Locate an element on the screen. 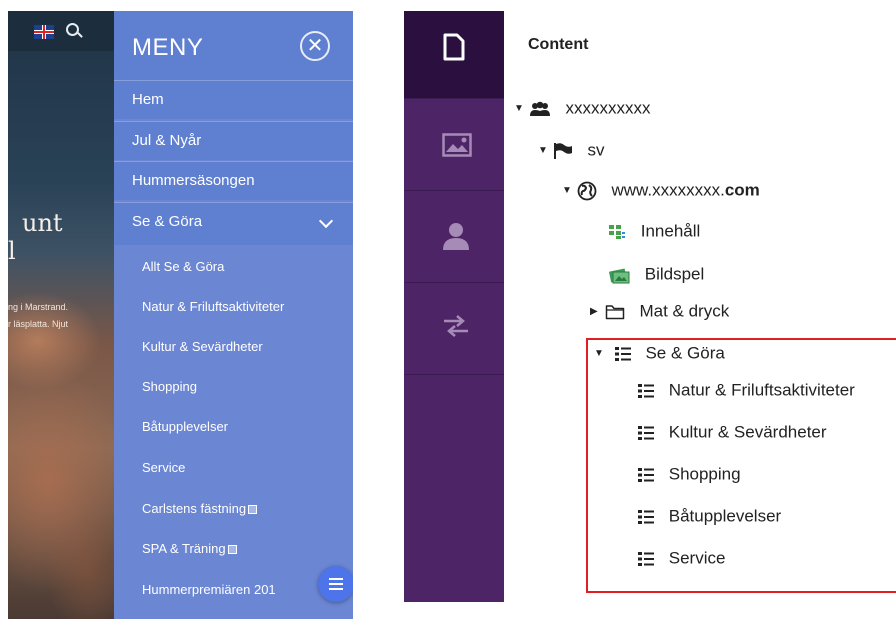  hero-photo: unt l ng i Marstrand. r läsplatta. Njut is located at coordinates (61, 315).